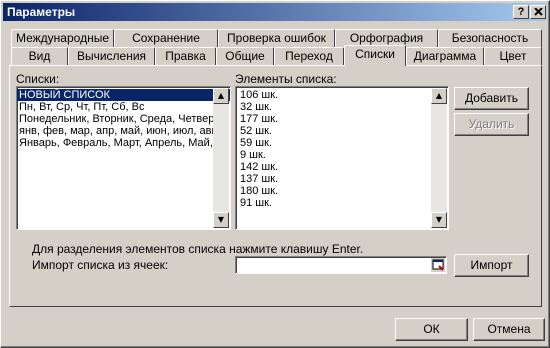  I want to click on tab-error-checking: Проверка ошибок, so click(276, 38).